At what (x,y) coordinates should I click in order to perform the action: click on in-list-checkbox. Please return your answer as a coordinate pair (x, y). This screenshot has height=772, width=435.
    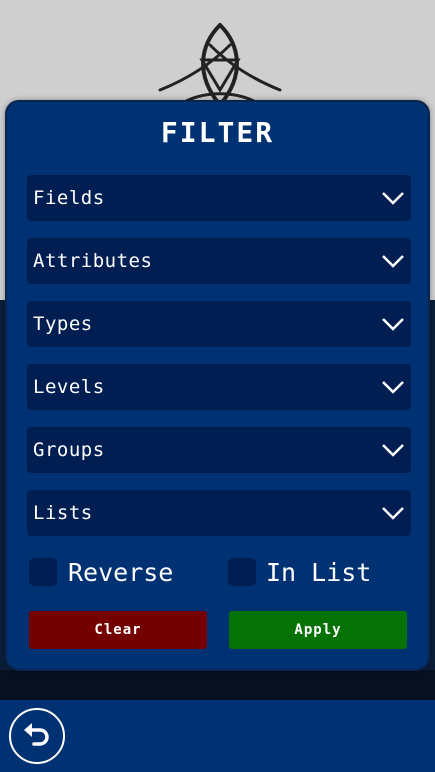
    Looking at the image, I should click on (242, 572).